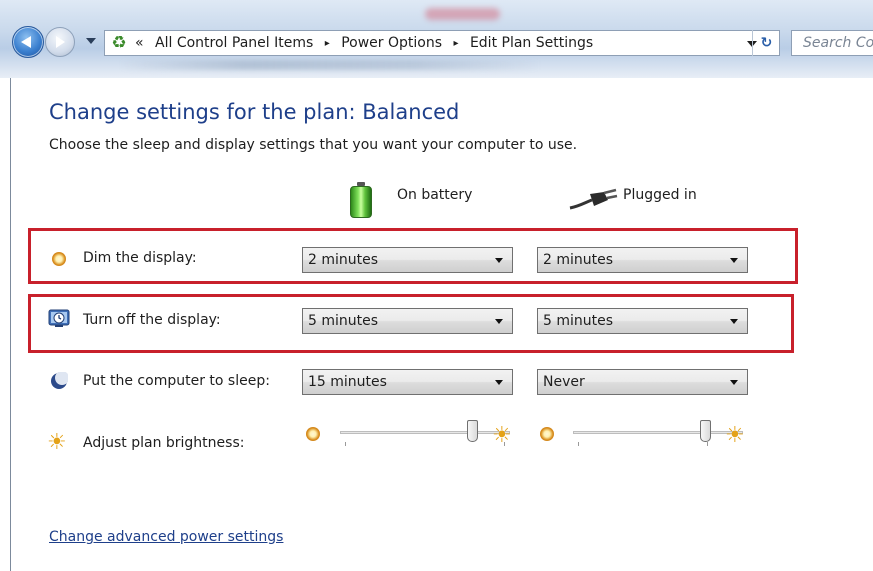 The width and height of the screenshot is (873, 571). What do you see at coordinates (10, 324) in the screenshot?
I see `pane-border` at bounding box center [10, 324].